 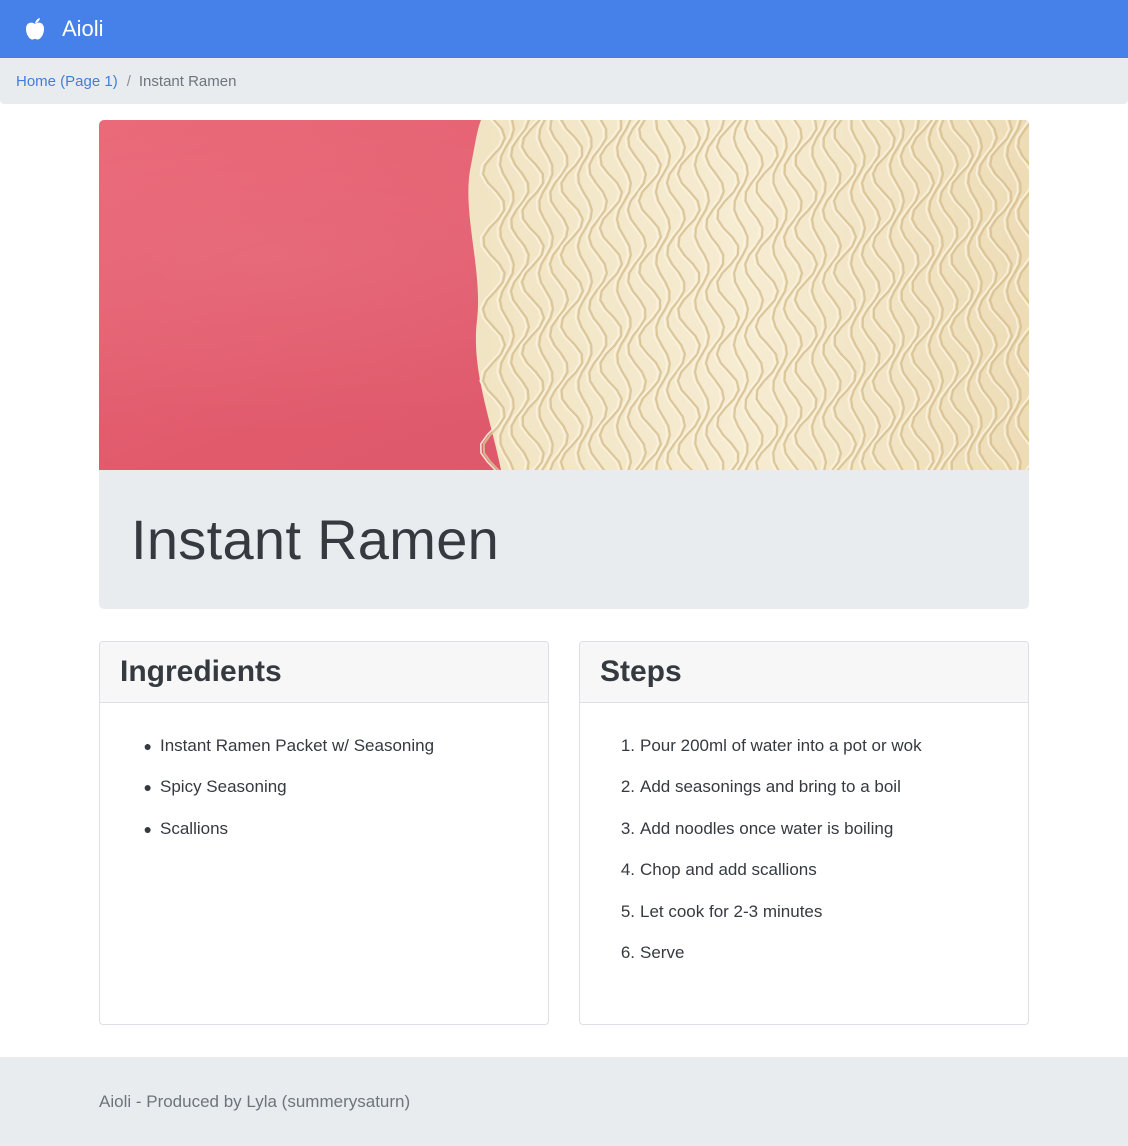 What do you see at coordinates (770, 787) in the screenshot?
I see `step-text: Add seasonings and bring to a boil` at bounding box center [770, 787].